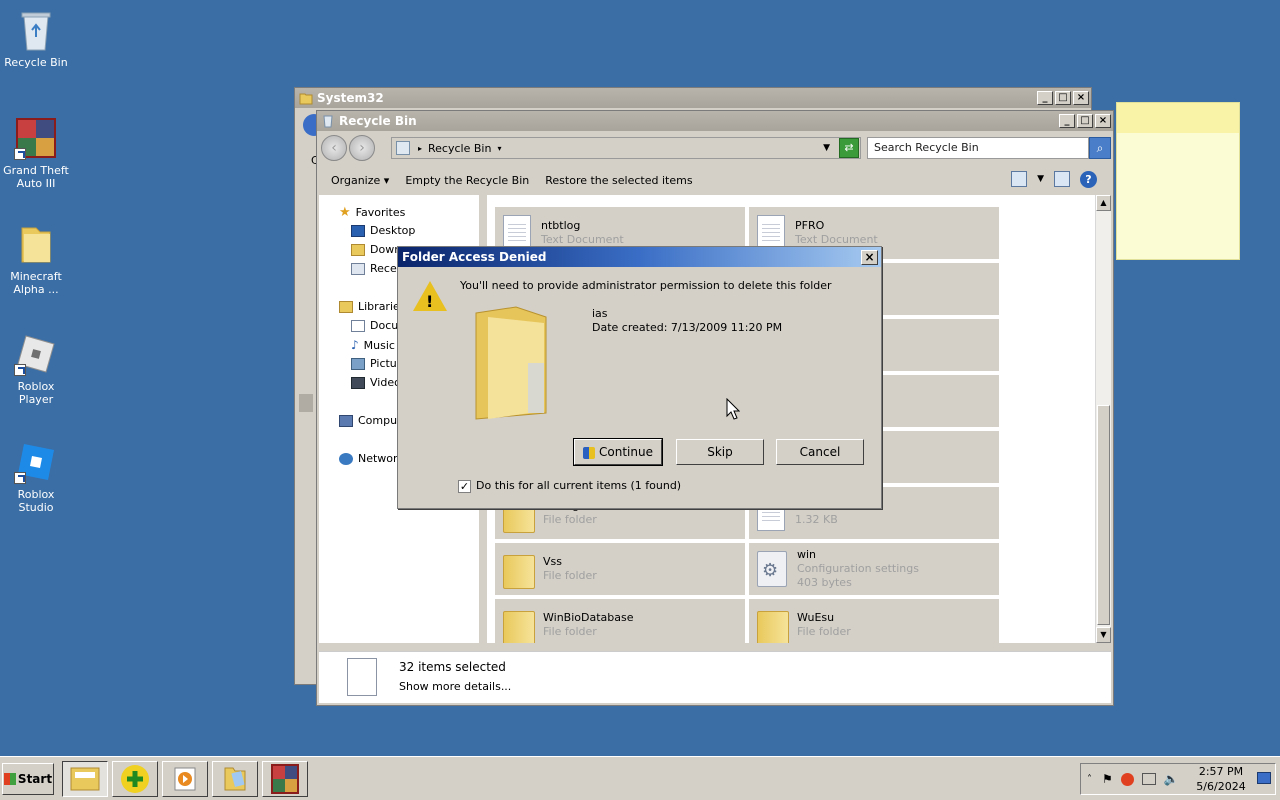  Describe the element at coordinates (820, 452) in the screenshot. I see `cancel-button: Cancel` at that location.